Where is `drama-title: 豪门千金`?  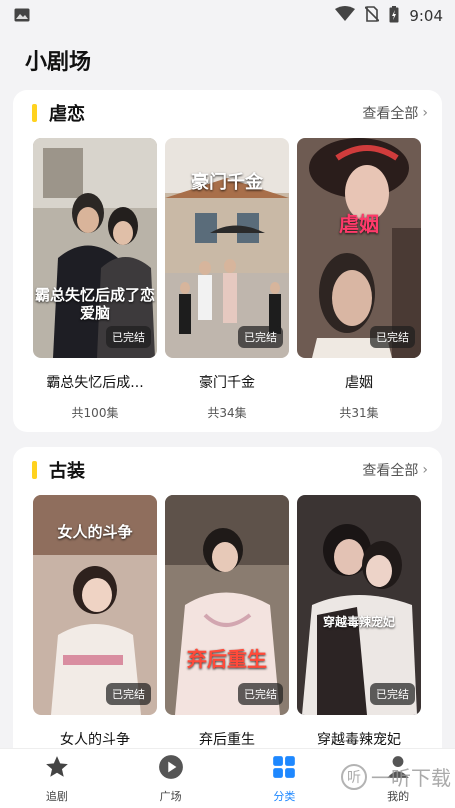 drama-title: 豪门千金 is located at coordinates (227, 383).